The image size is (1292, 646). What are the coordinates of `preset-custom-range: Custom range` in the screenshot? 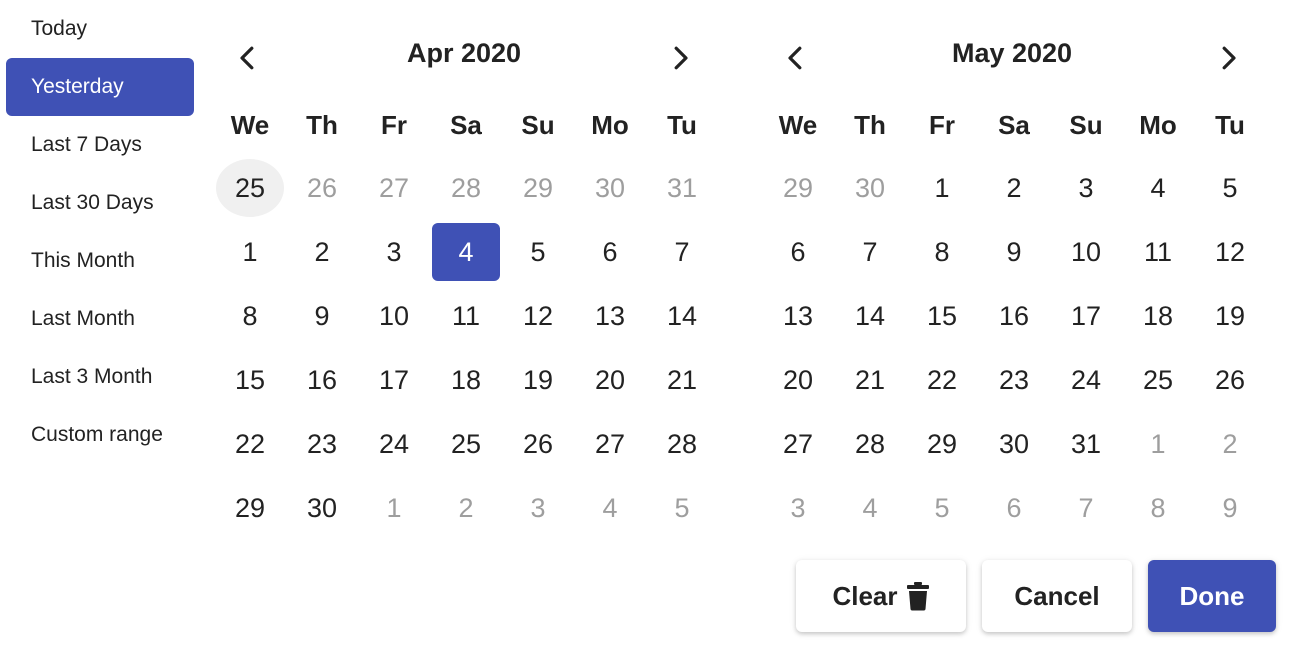 It's located at (100, 435).